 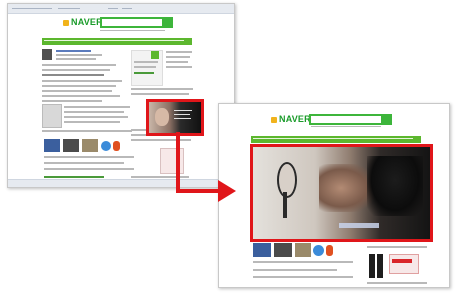 What do you see at coordinates (285, 205) in the screenshot?
I see `mirror-handle` at bounding box center [285, 205].